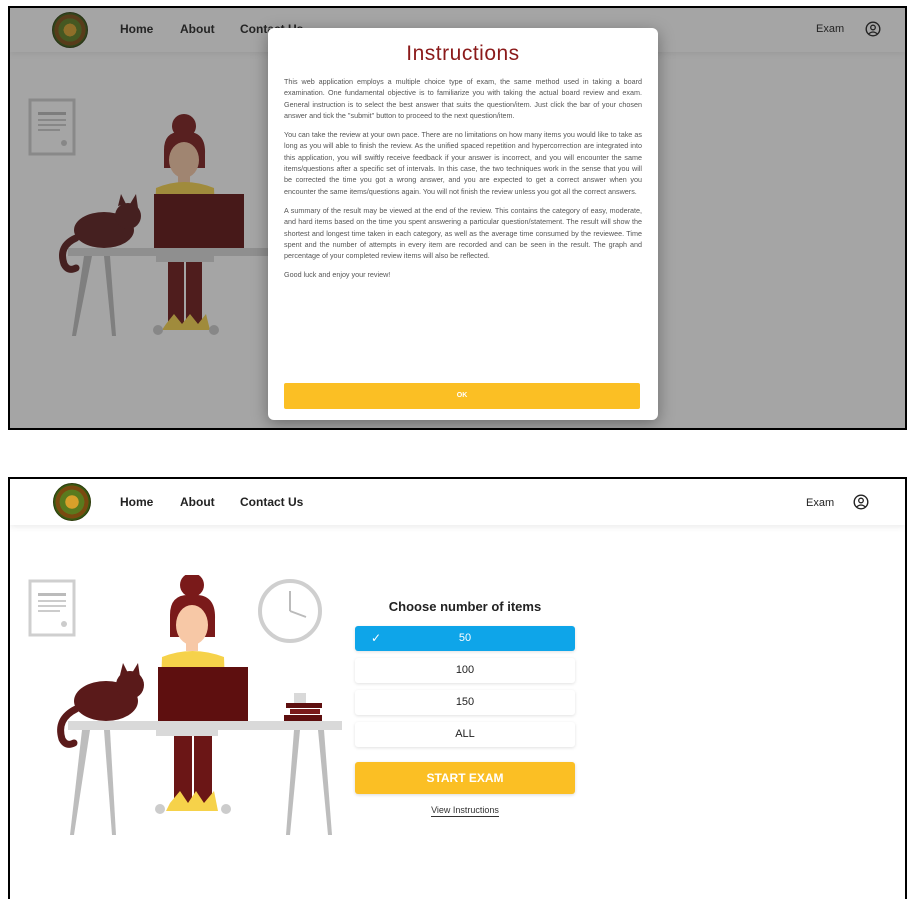 The height and width of the screenshot is (899, 907). I want to click on laptop, so click(203, 696).